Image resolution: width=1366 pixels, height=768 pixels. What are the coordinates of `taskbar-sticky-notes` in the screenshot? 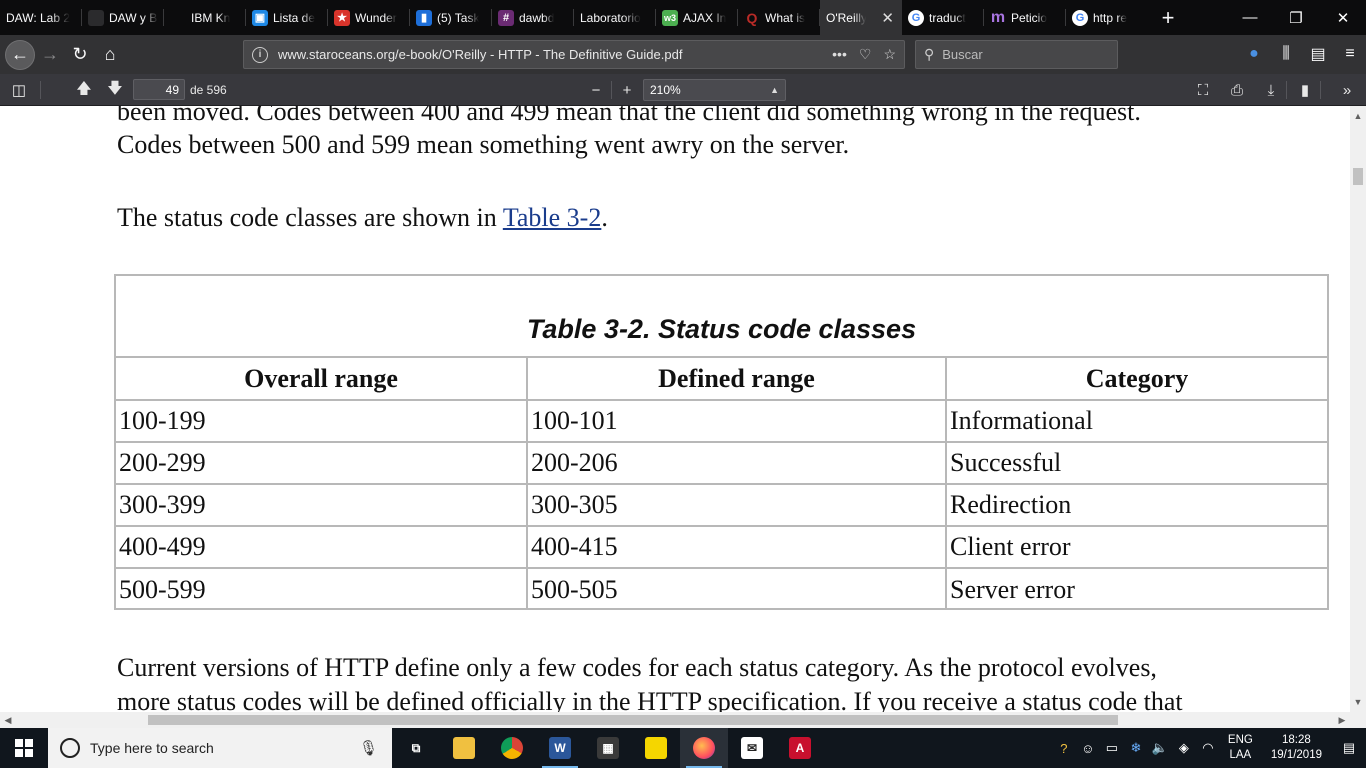 It's located at (656, 748).